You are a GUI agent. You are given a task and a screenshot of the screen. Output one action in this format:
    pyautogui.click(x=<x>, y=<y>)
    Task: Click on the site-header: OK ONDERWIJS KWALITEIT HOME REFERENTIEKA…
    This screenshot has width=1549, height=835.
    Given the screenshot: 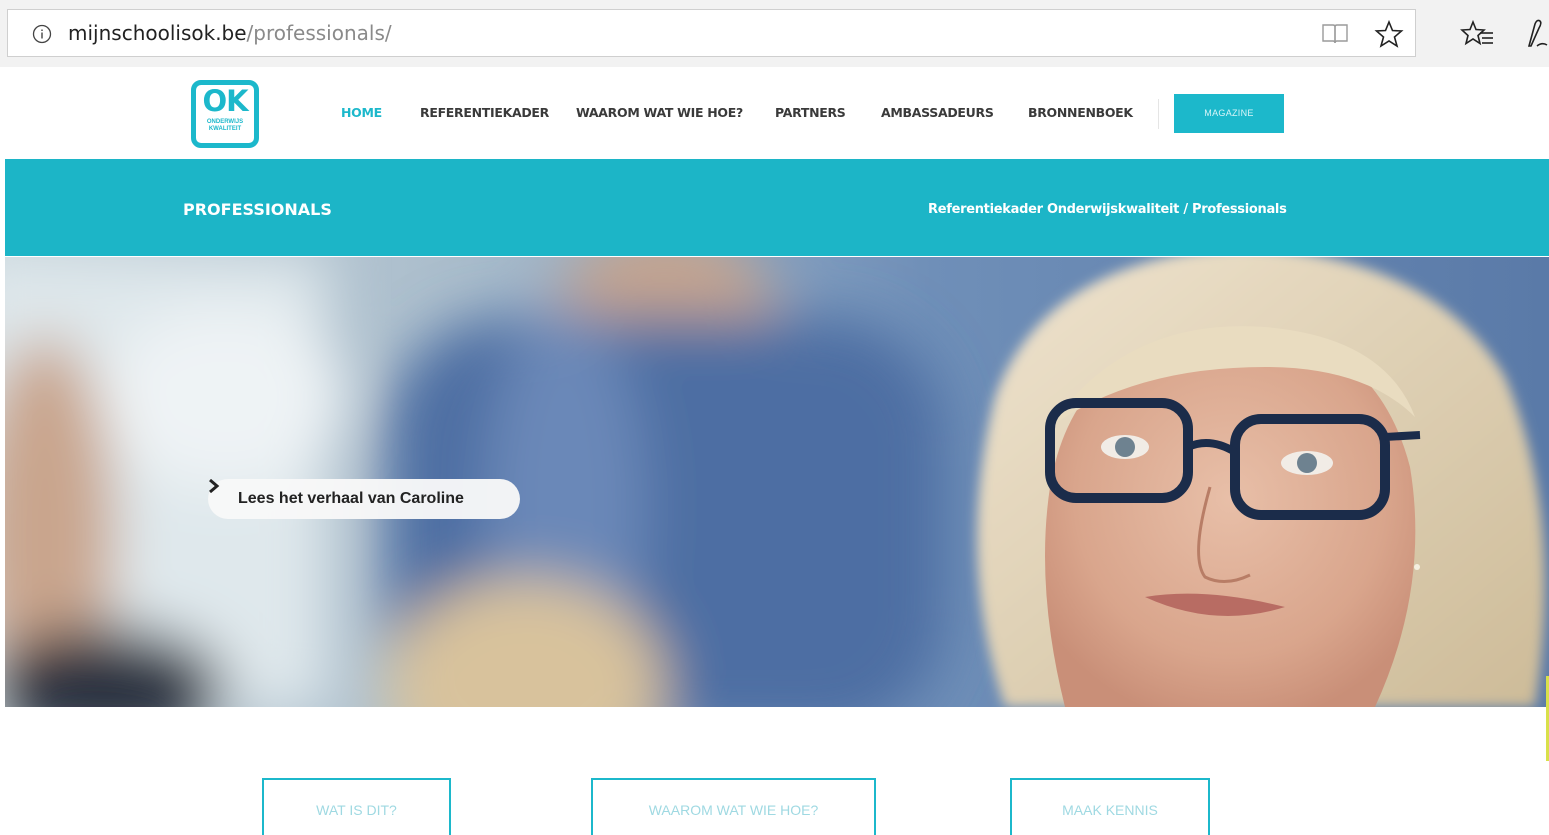 What is the action you would take?
    pyautogui.click(x=774, y=113)
    